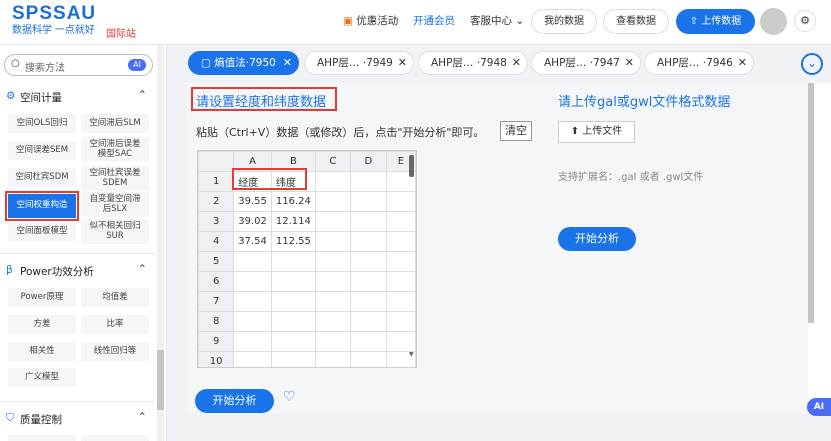 The height and width of the screenshot is (441, 831). Describe the element at coordinates (805, 21) in the screenshot. I see `gear-icon: ⚙` at that location.